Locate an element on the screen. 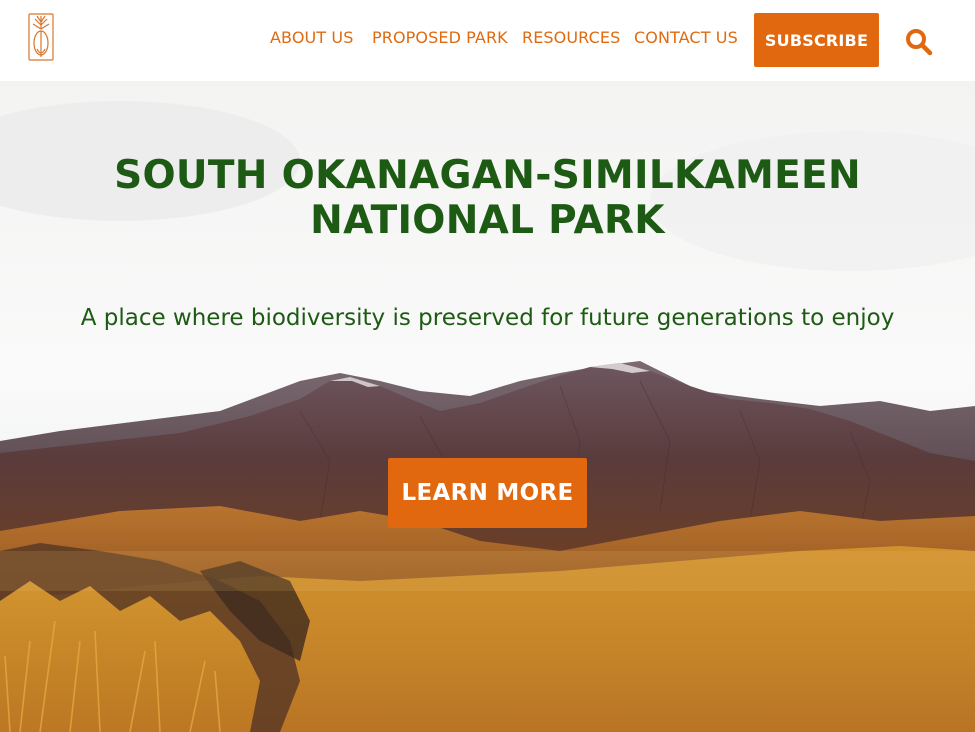 This screenshot has height=732, width=975. page-title: SOUTH OKANAGAN-SIMILKAMEEN NATIONAL PARK is located at coordinates (487, 198).